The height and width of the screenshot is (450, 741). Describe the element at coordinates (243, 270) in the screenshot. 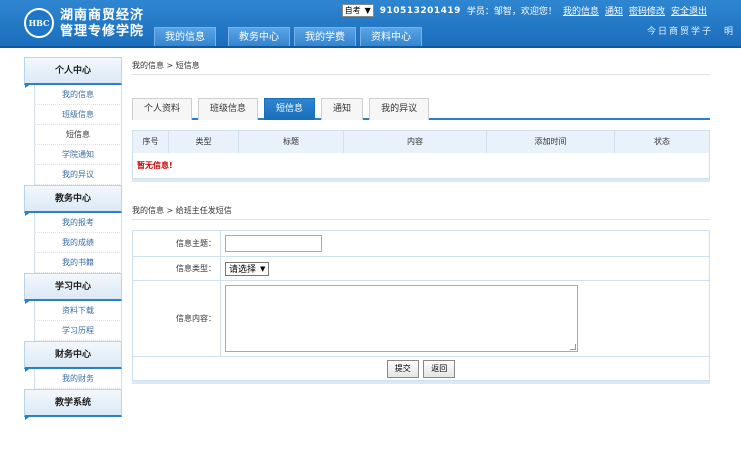

I see `message-type-value: 请选择` at that location.